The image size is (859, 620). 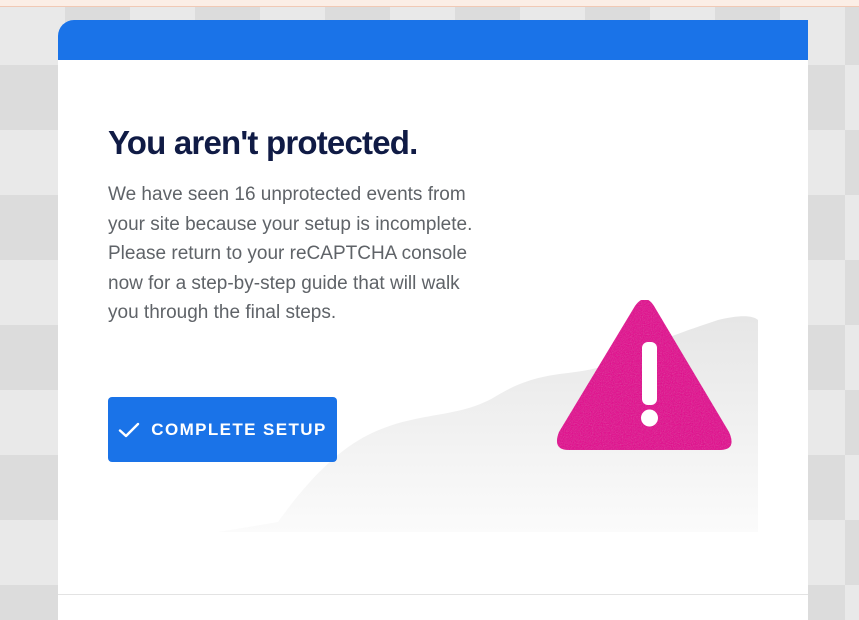 I want to click on alert-title: You aren't protected., so click(x=263, y=142).